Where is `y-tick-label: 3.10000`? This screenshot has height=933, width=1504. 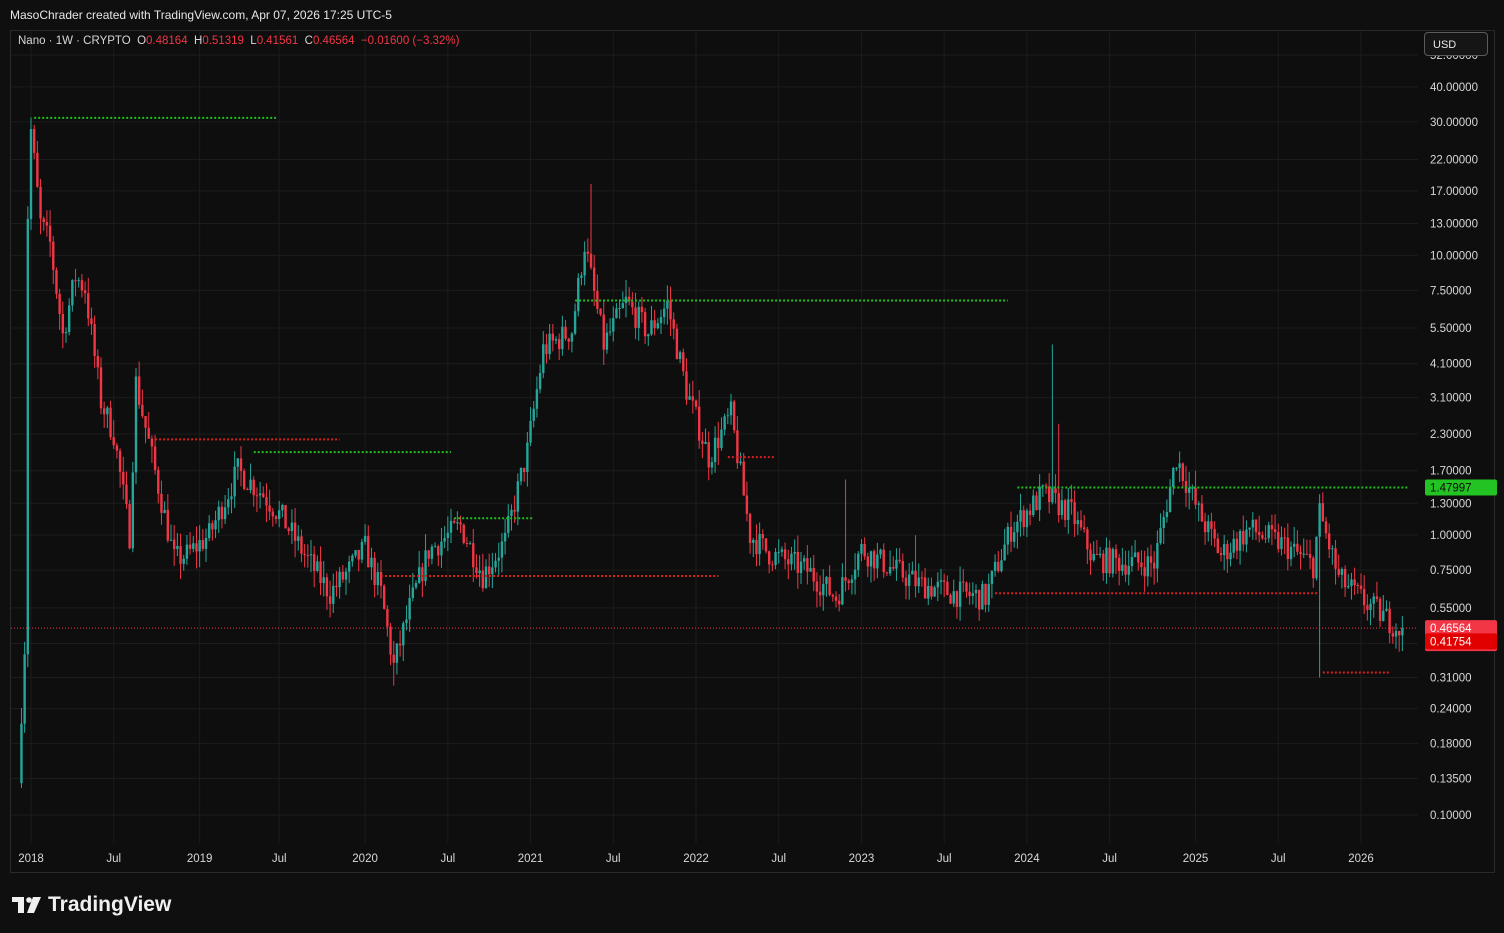 y-tick-label: 3.10000 is located at coordinates (1451, 399).